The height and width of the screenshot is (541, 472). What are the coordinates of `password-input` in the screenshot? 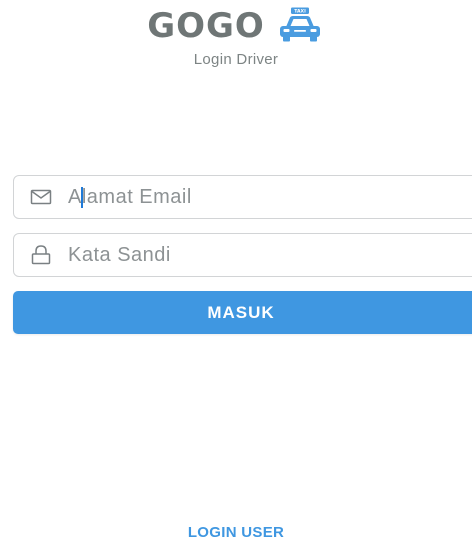 It's located at (258, 255).